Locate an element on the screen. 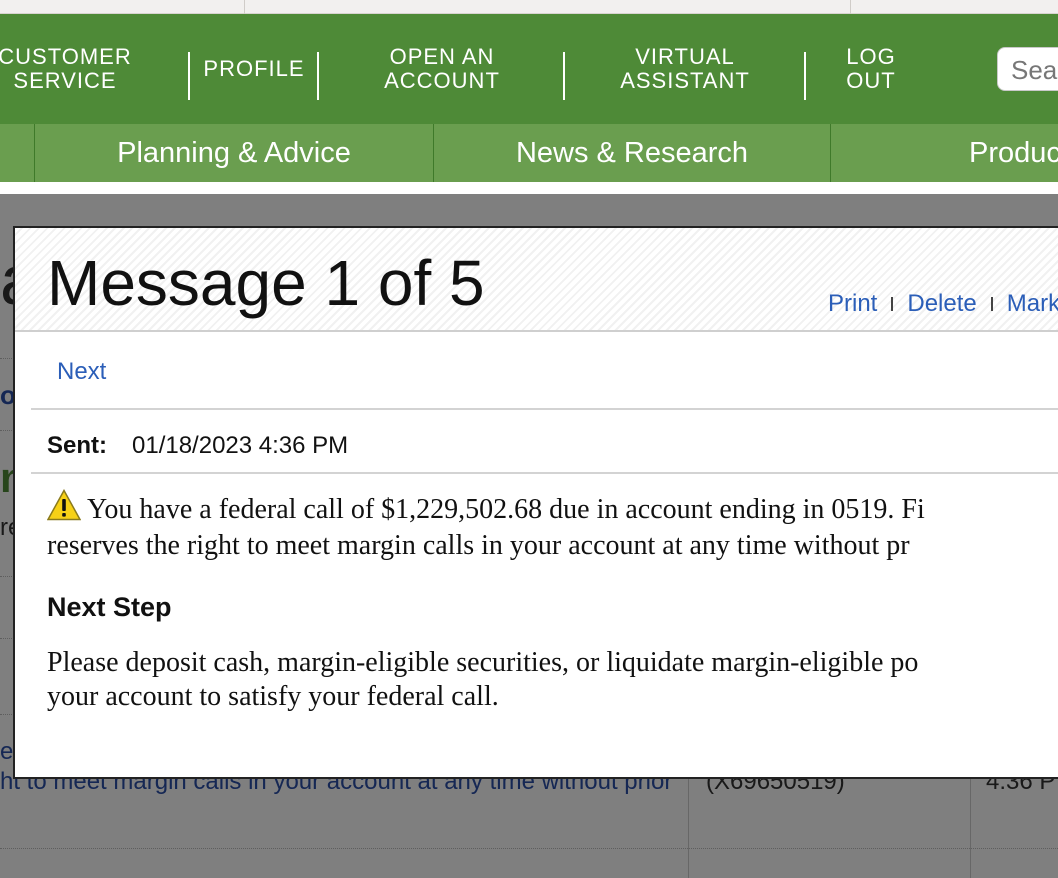  search-placeholder: Sear is located at coordinates (1034, 70).